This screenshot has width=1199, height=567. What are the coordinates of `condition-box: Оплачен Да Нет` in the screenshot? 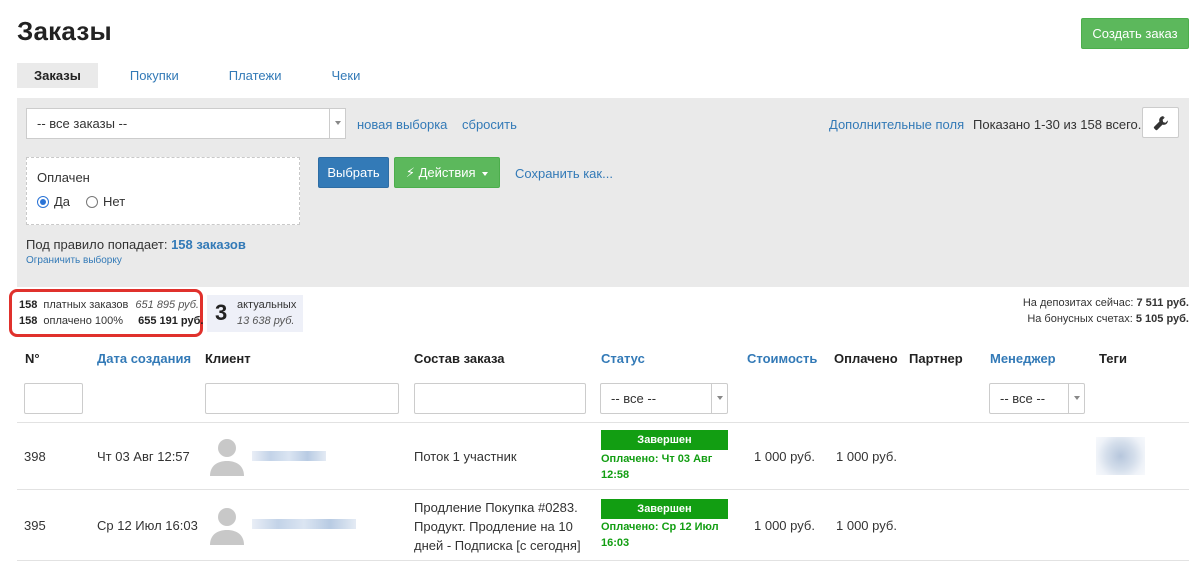 It's located at (163, 191).